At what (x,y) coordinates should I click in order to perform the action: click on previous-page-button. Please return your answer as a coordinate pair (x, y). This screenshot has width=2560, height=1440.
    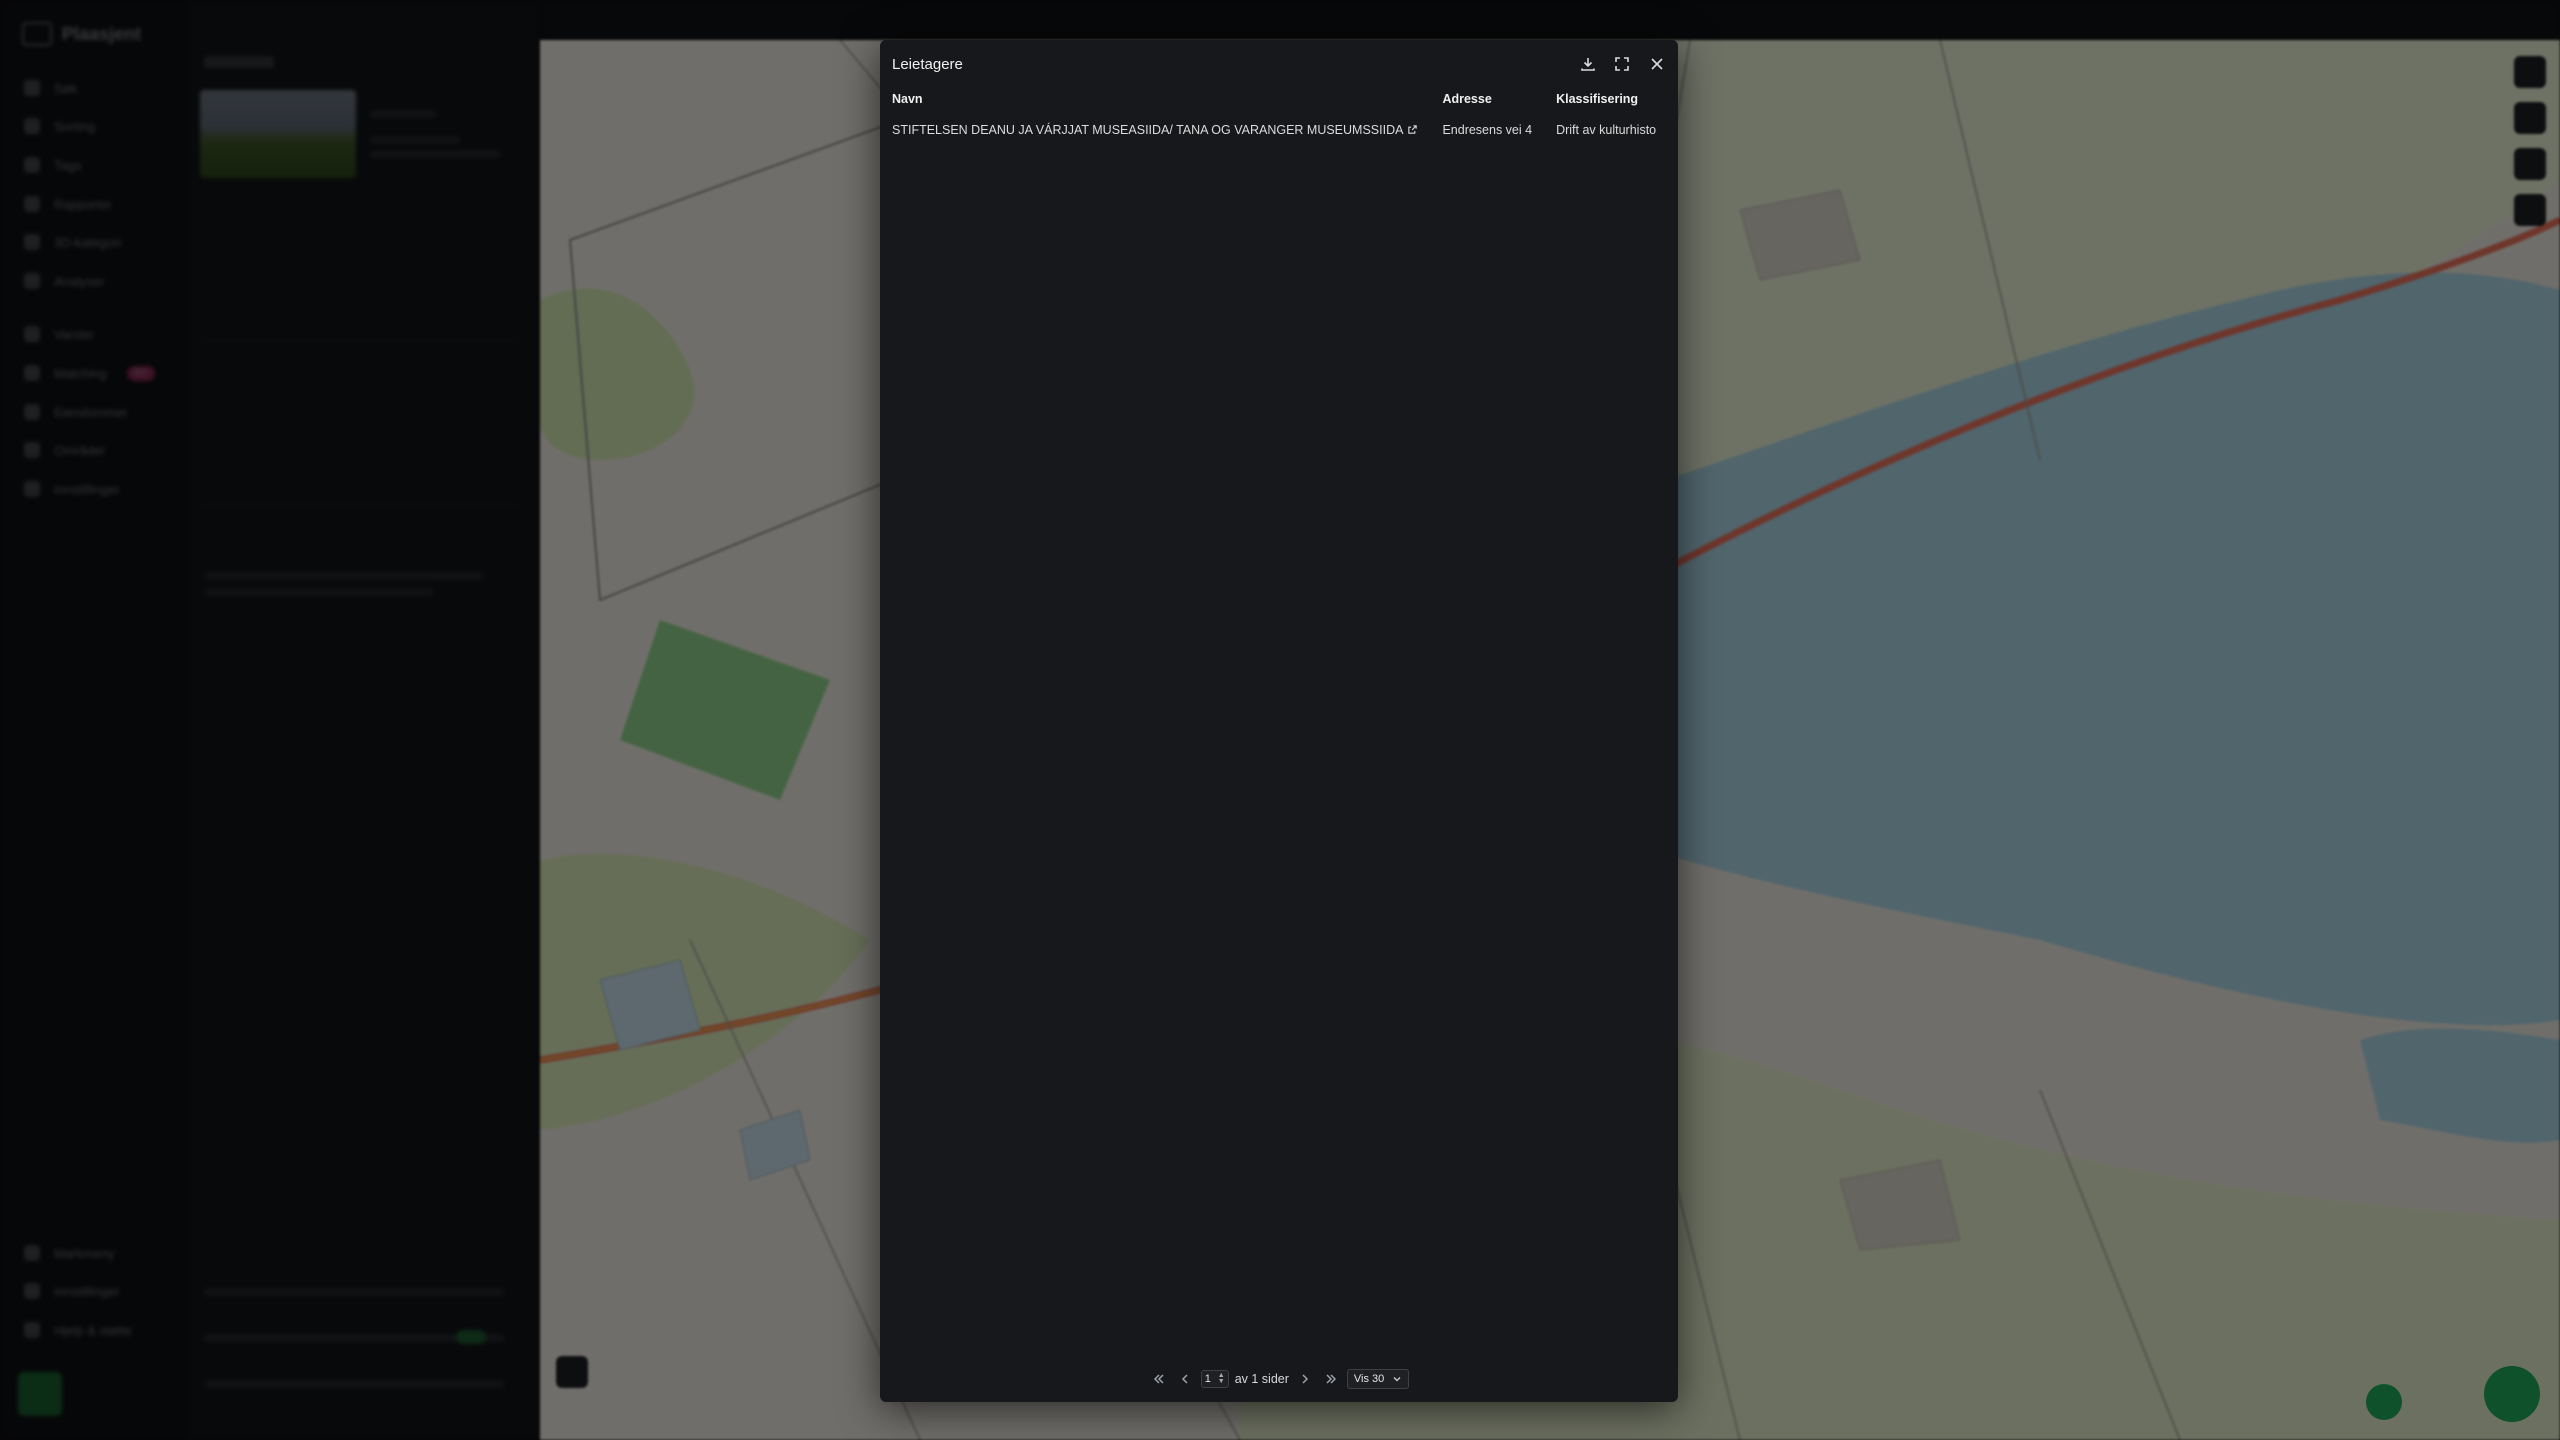
    Looking at the image, I should click on (1185, 1379).